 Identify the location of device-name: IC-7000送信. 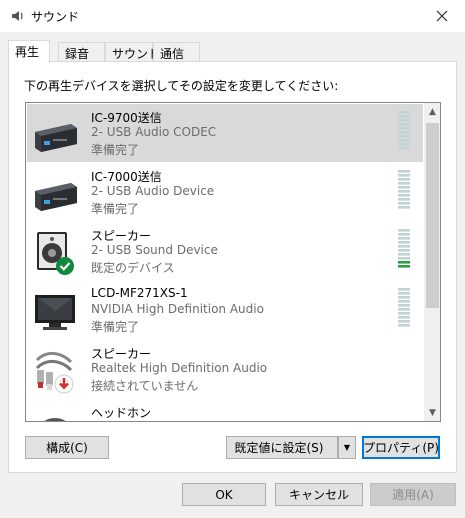
(126, 177).